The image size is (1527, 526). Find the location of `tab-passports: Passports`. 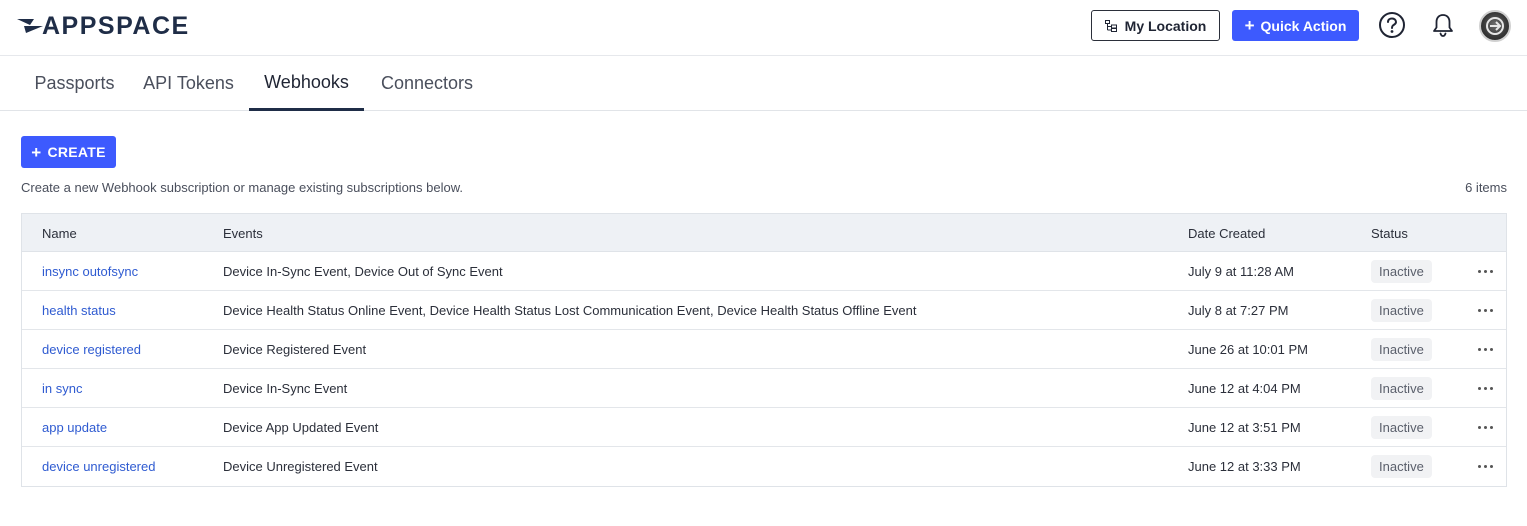

tab-passports: Passports is located at coordinates (74, 83).